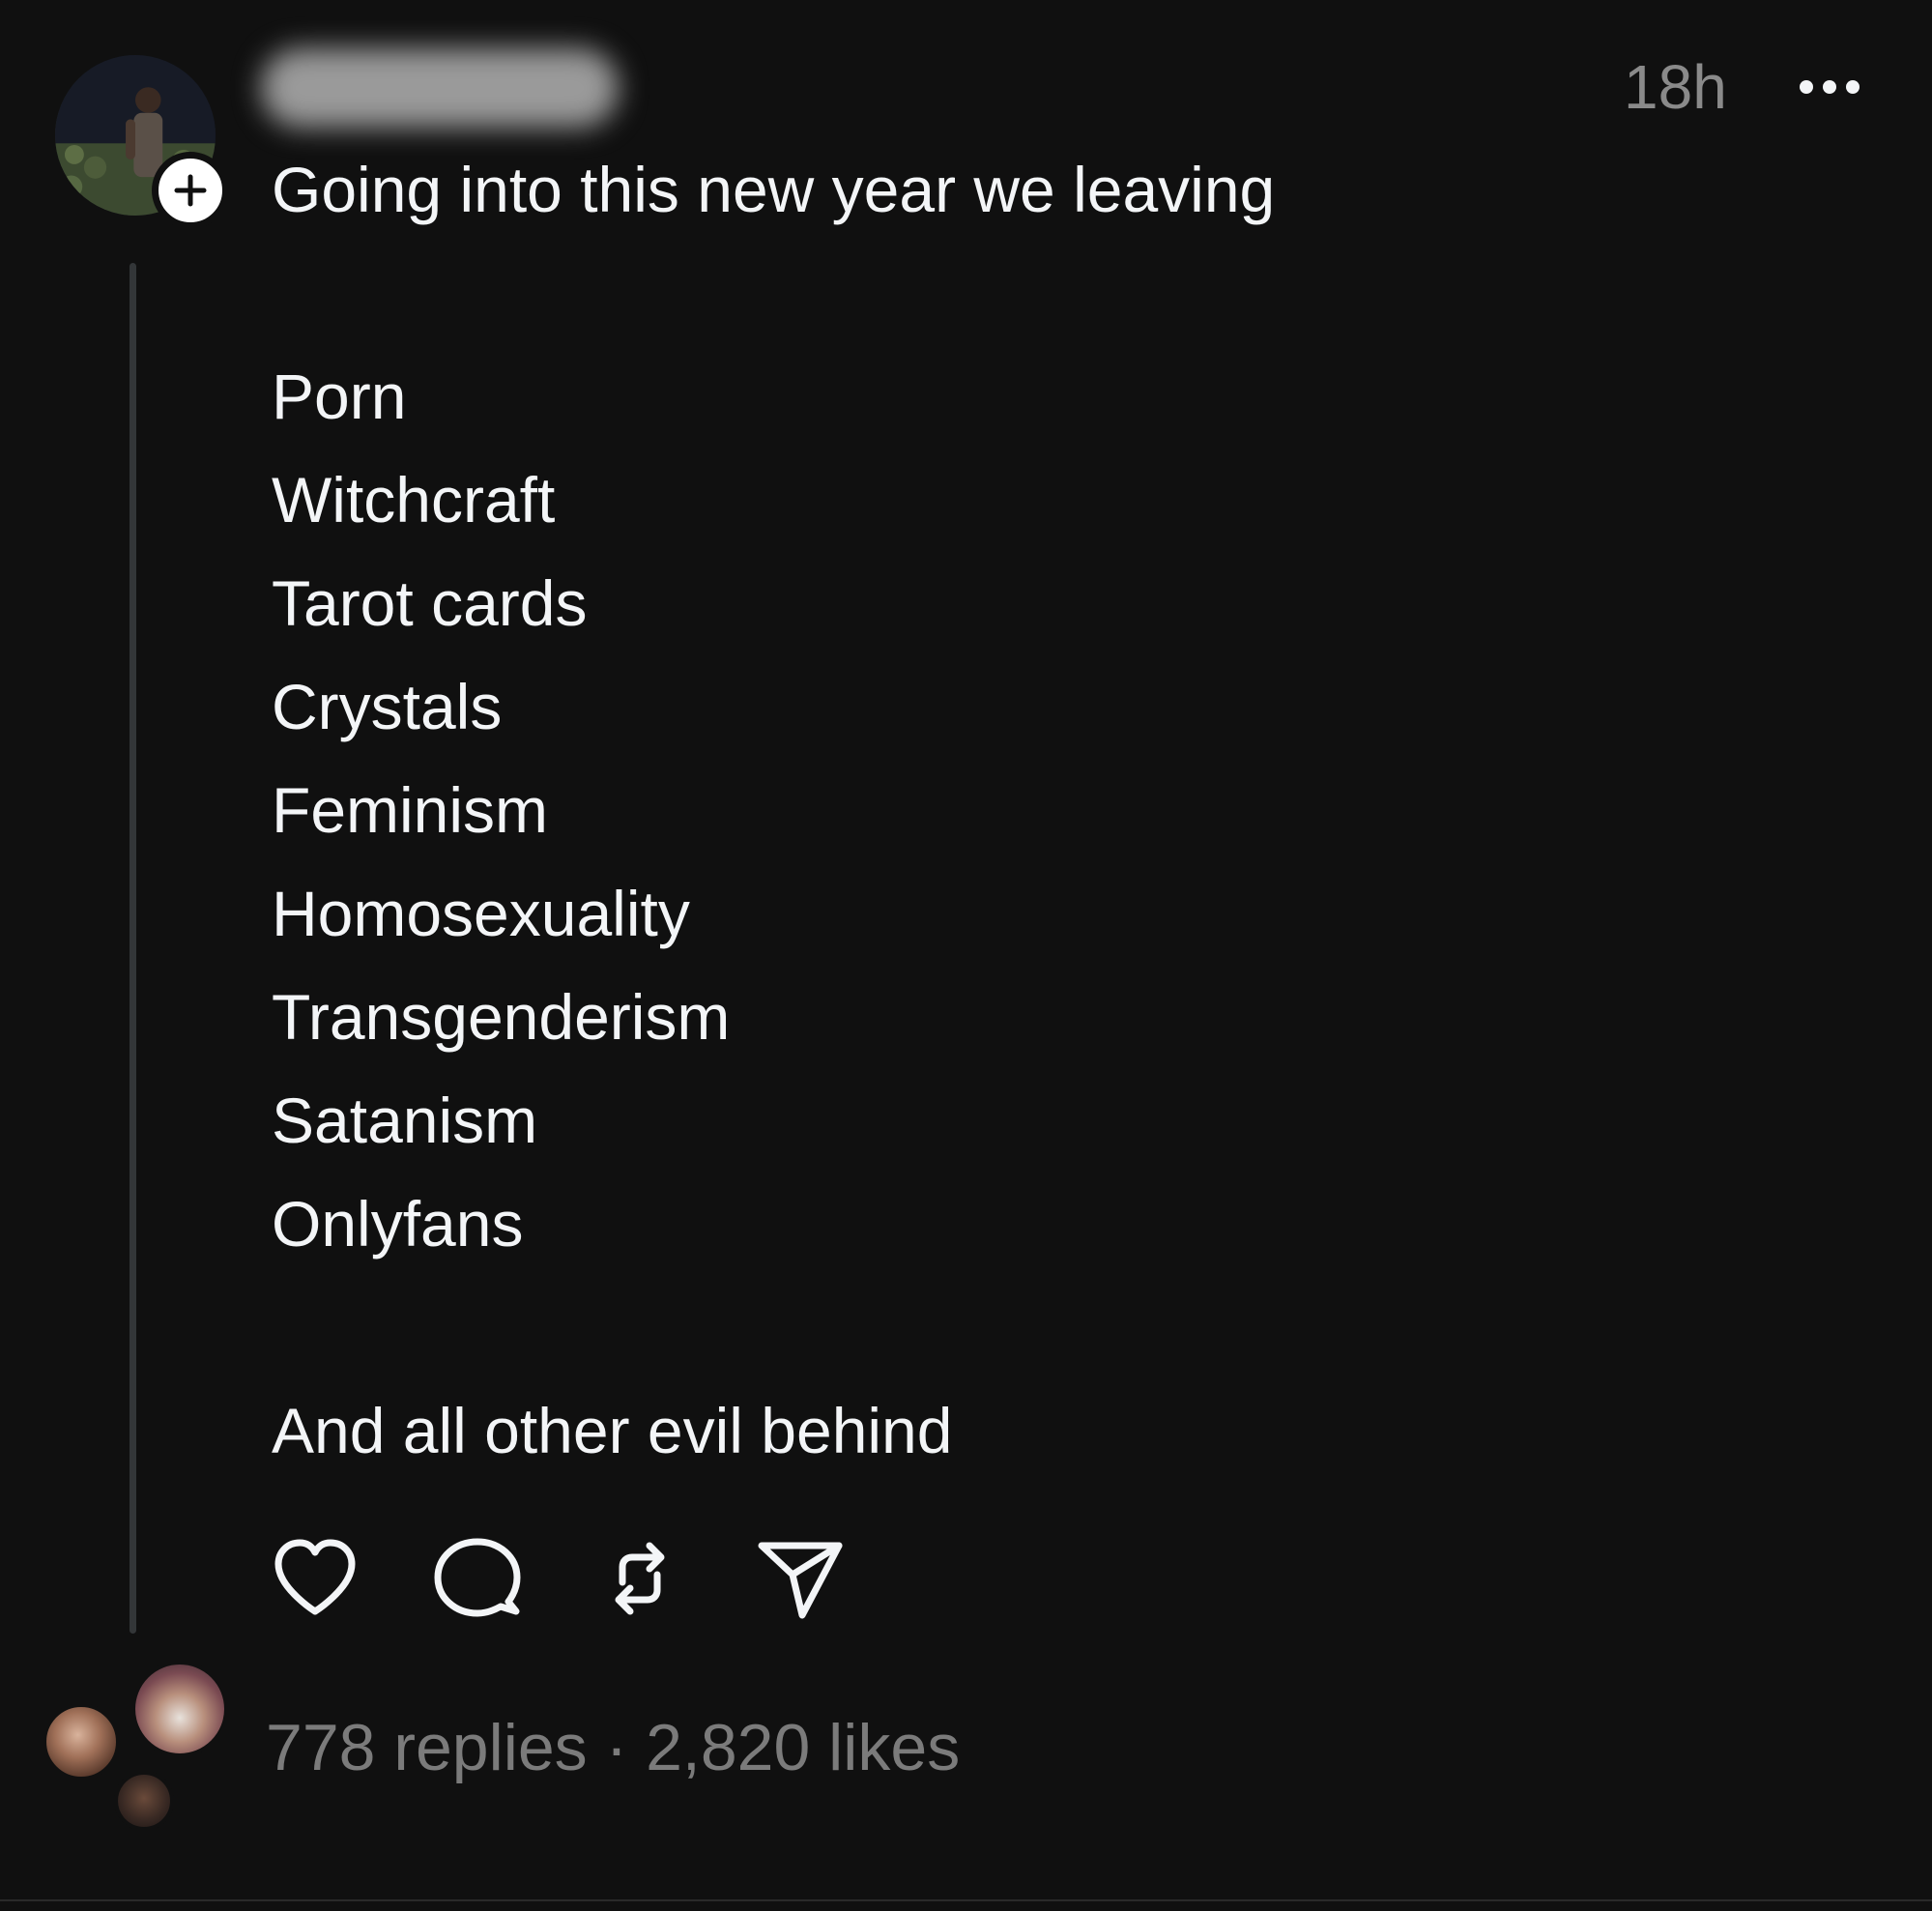  I want to click on post-list-item: Satanism, so click(405, 1120).